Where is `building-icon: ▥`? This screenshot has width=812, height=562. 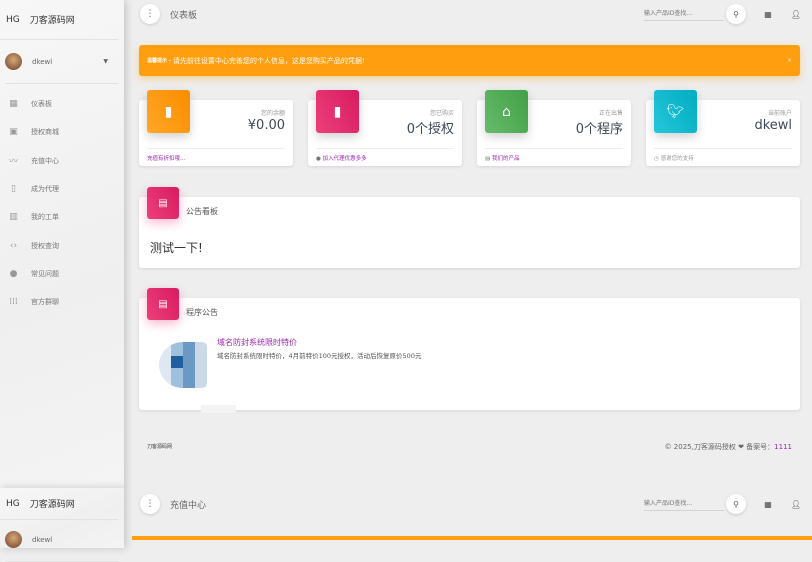 building-icon: ▥ is located at coordinates (13, 217).